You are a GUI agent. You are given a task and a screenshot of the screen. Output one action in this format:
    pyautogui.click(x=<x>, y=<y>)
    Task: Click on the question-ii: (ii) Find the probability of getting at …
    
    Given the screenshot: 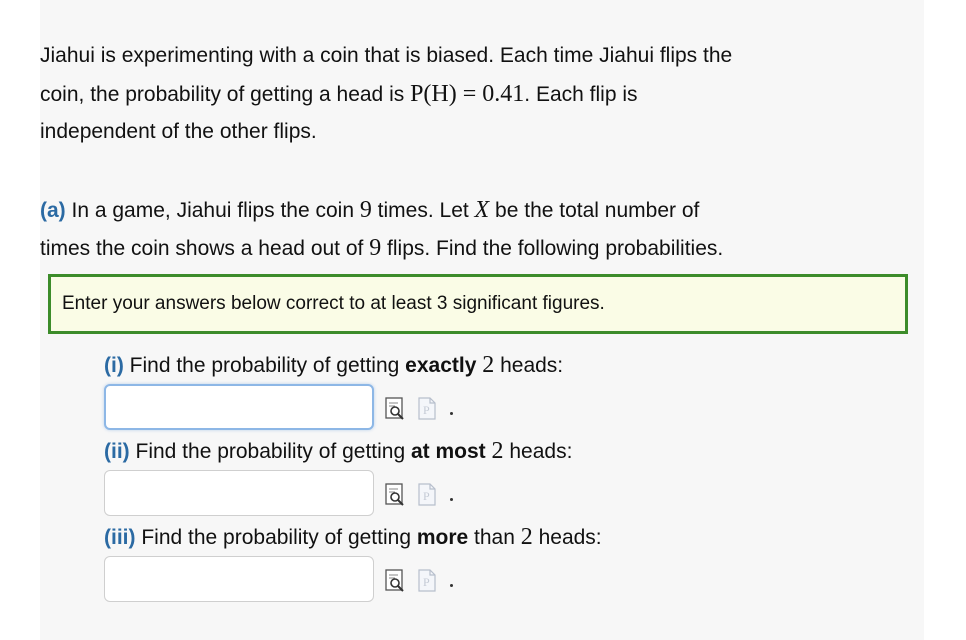 What is the action you would take?
    pyautogui.click(x=338, y=451)
    